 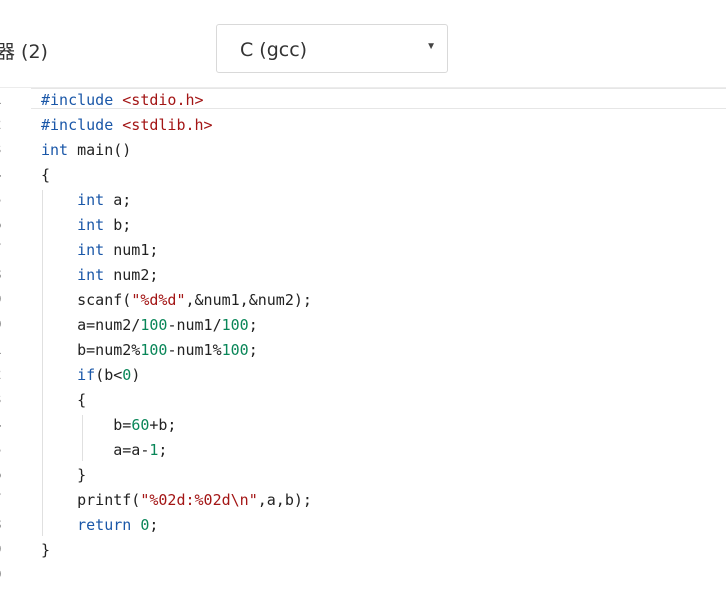 I want to click on language-select-value: C (gcc), so click(x=274, y=50).